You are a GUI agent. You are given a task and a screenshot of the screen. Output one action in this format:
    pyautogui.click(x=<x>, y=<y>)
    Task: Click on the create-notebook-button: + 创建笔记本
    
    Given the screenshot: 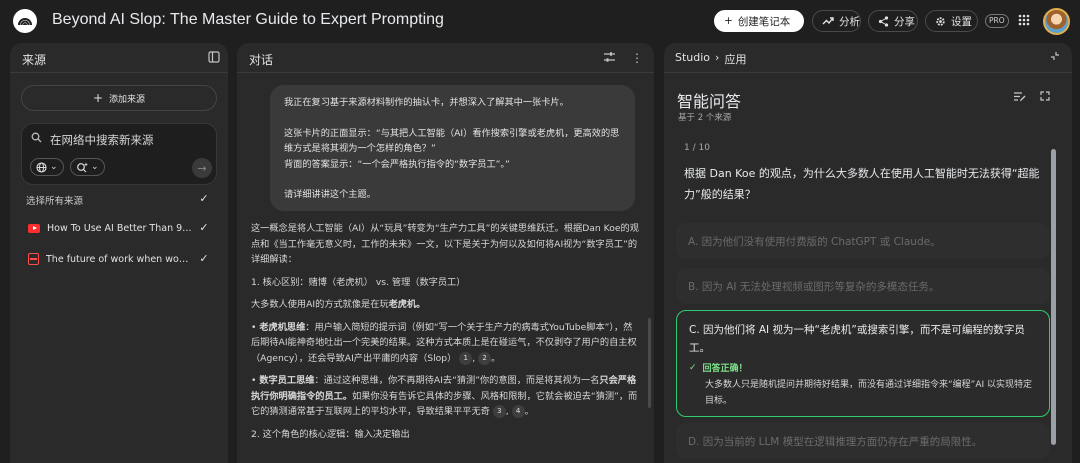 What is the action you would take?
    pyautogui.click(x=759, y=21)
    